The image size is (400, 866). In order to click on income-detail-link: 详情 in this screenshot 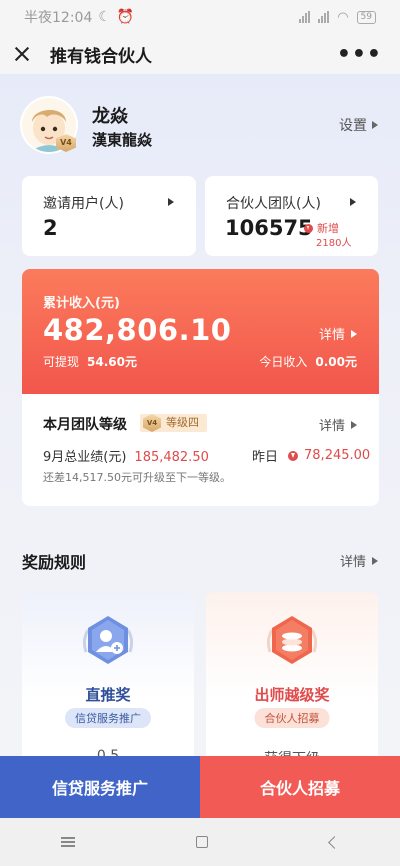, I will do `click(338, 333)`.